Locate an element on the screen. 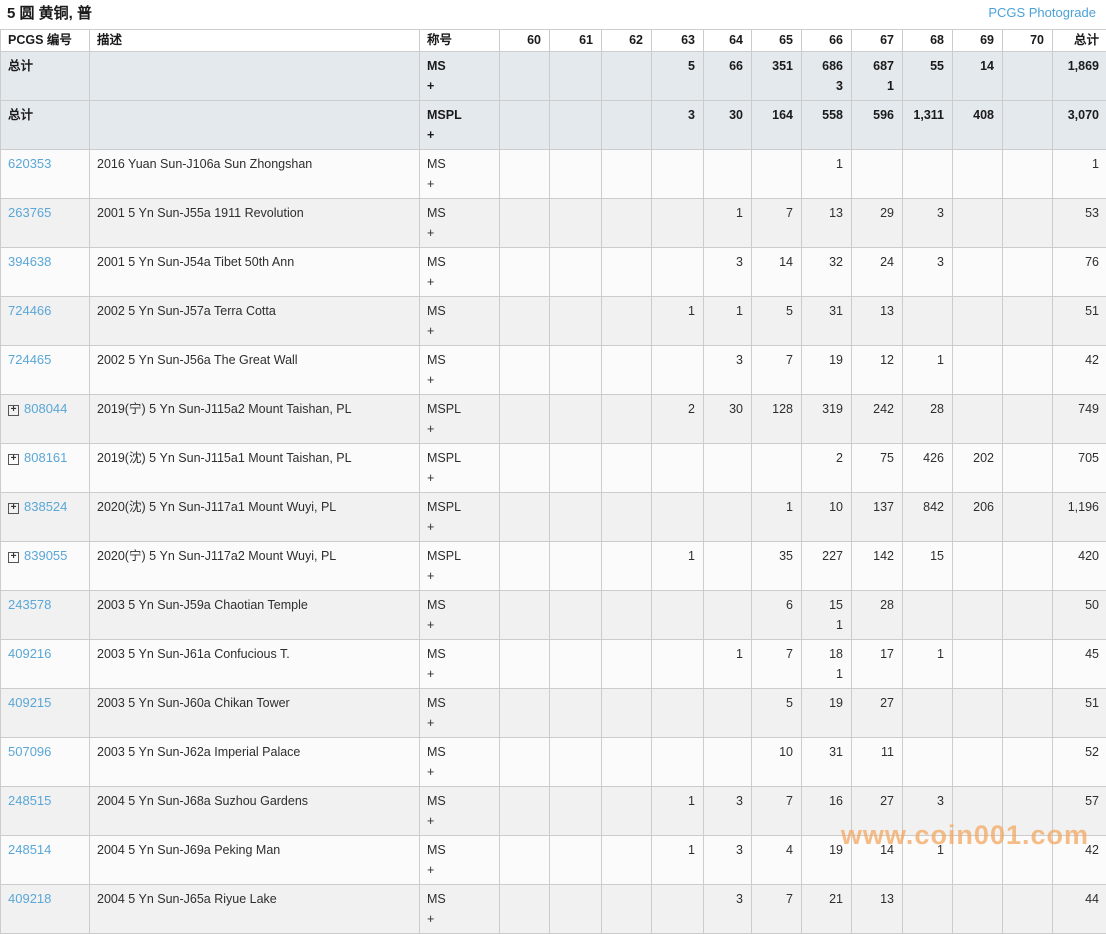  pcgs-number-link: 724466 is located at coordinates (29, 310).